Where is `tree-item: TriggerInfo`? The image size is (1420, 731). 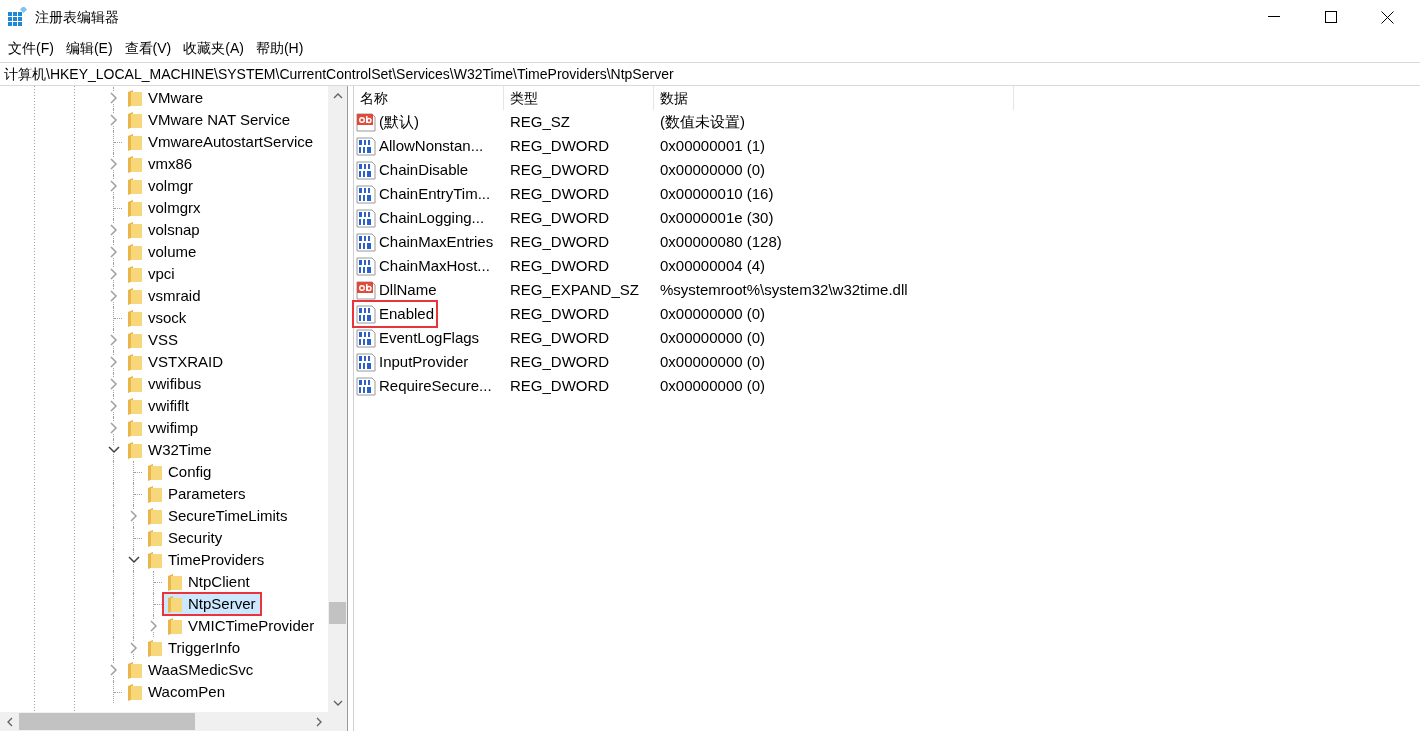
tree-item: TriggerInfo is located at coordinates (194, 648).